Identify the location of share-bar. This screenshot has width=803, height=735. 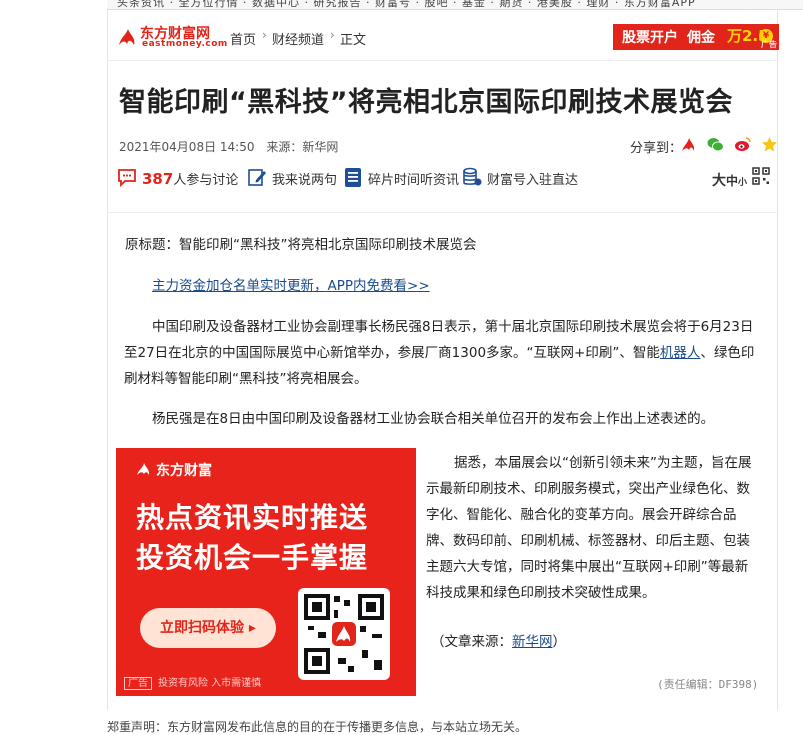
(731, 145).